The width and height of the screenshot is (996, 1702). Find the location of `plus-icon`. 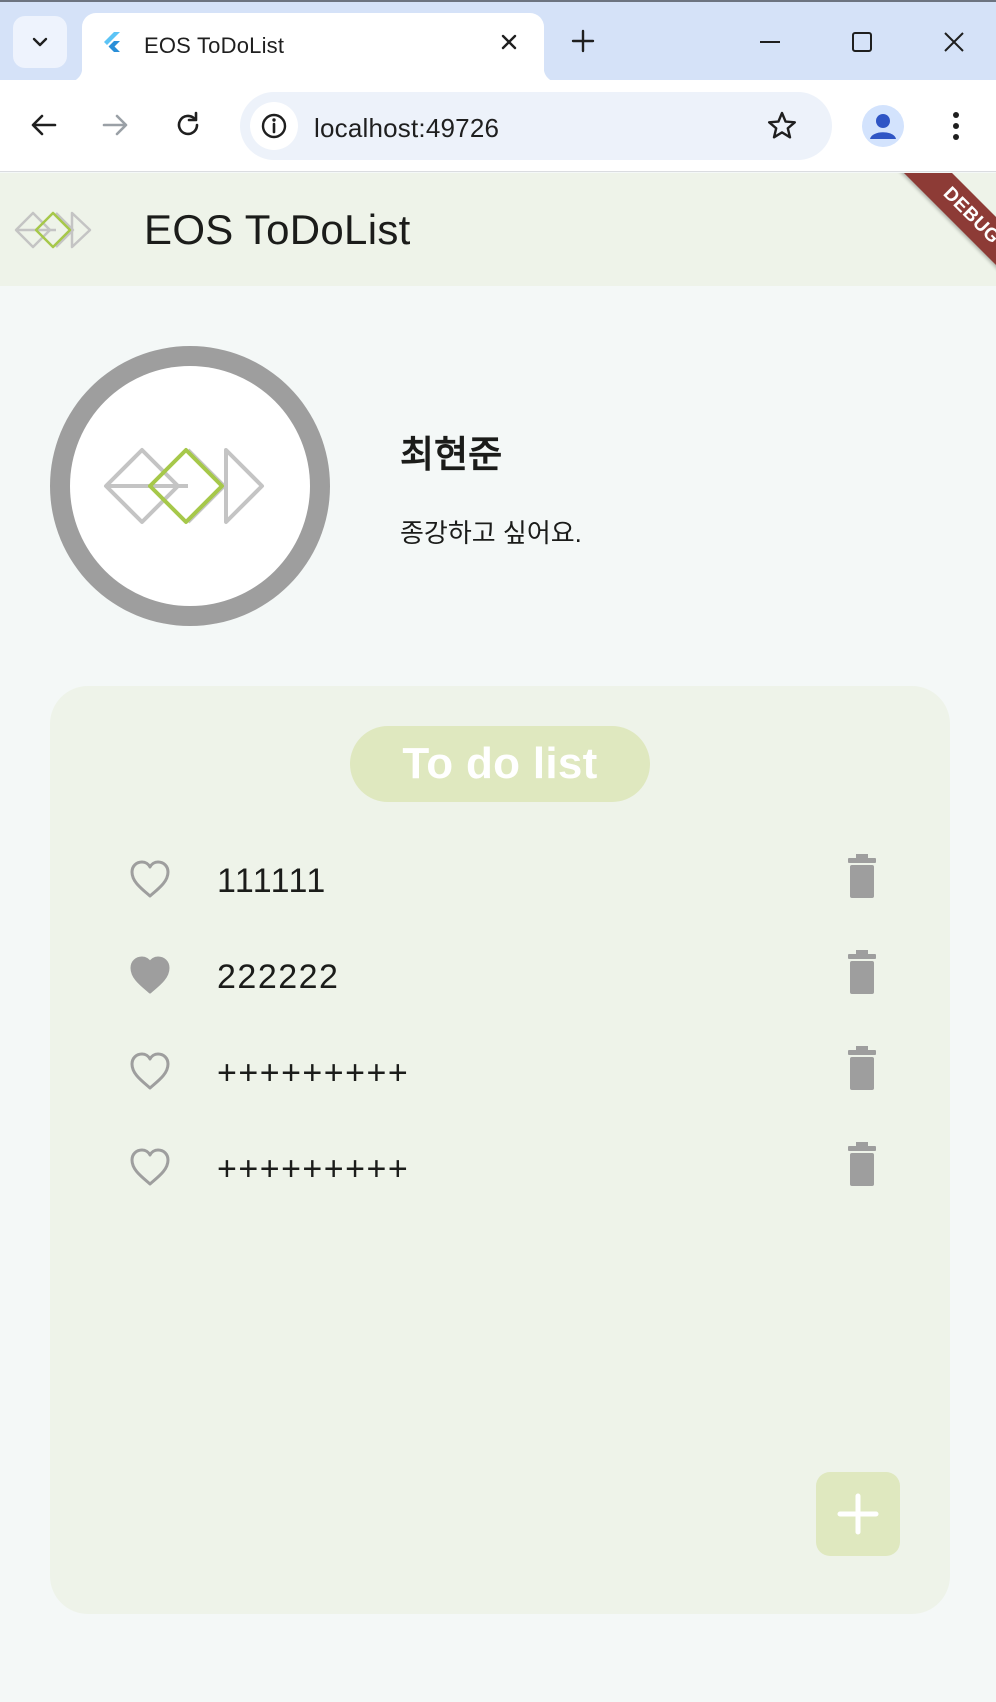

plus-icon is located at coordinates (858, 1514).